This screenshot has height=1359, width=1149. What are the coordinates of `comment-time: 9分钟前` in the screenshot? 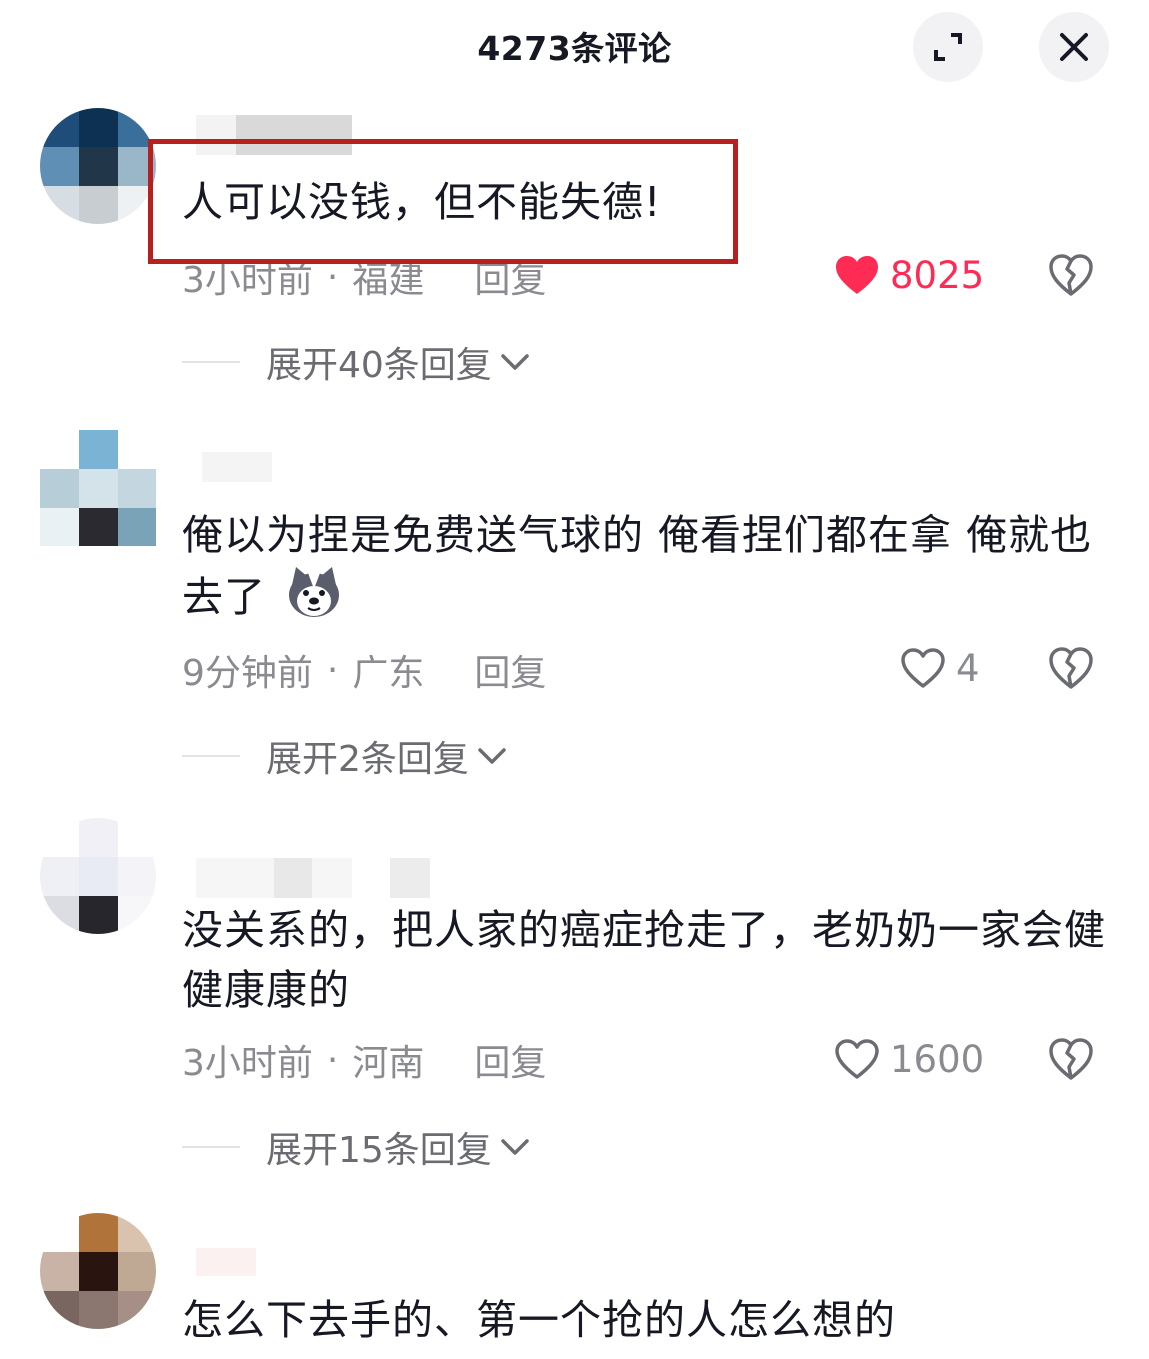 It's located at (247, 673).